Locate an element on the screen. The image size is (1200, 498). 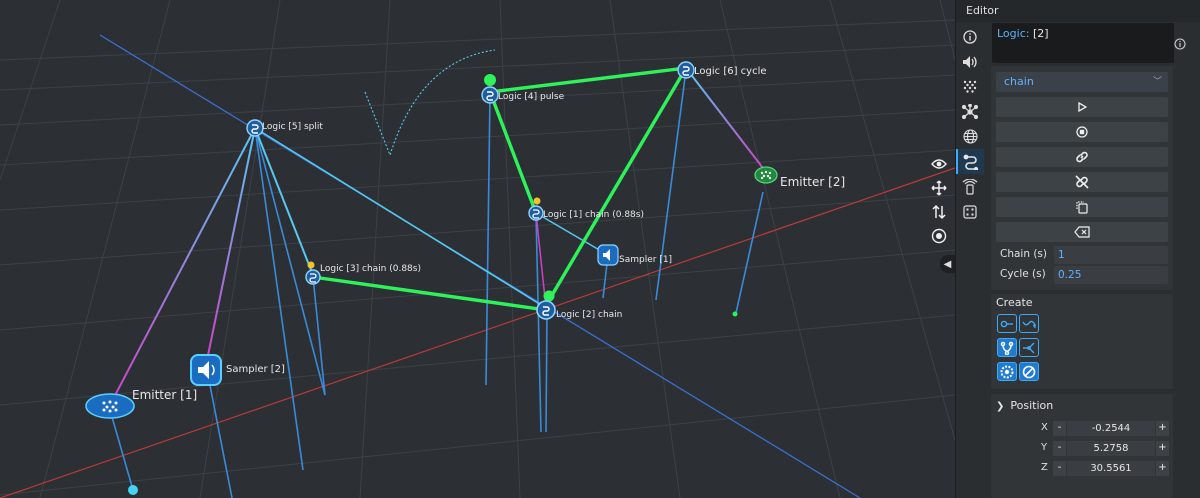
tab-sphere is located at coordinates (970, 136).